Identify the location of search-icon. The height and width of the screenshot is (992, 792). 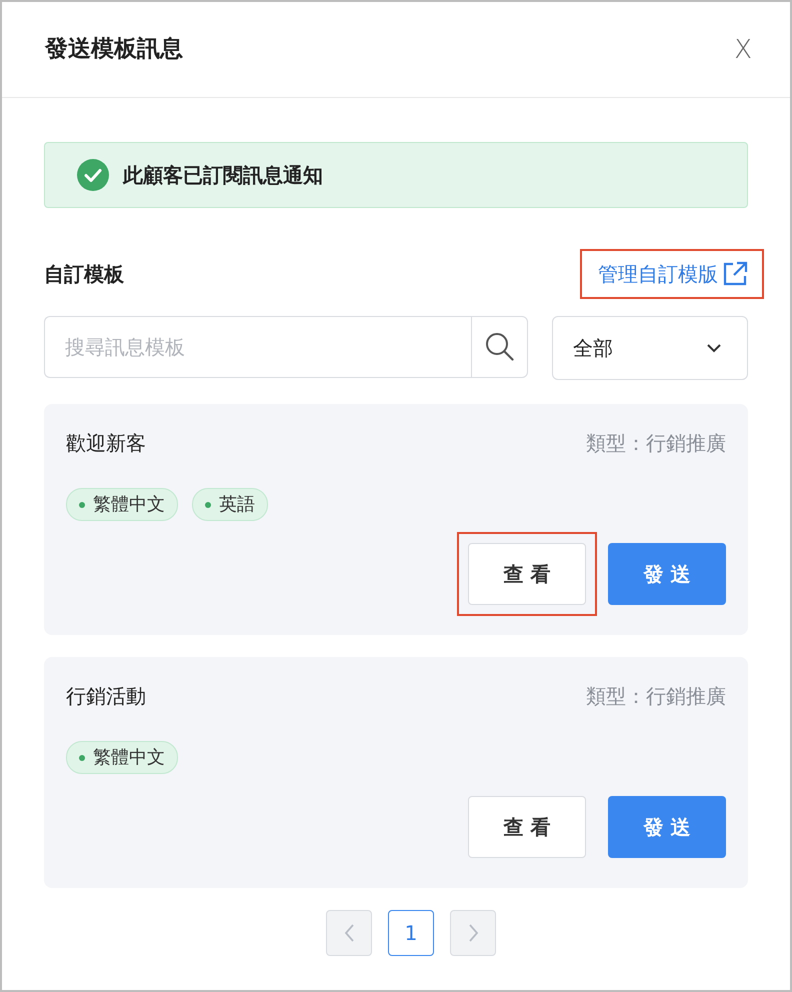
(499, 347).